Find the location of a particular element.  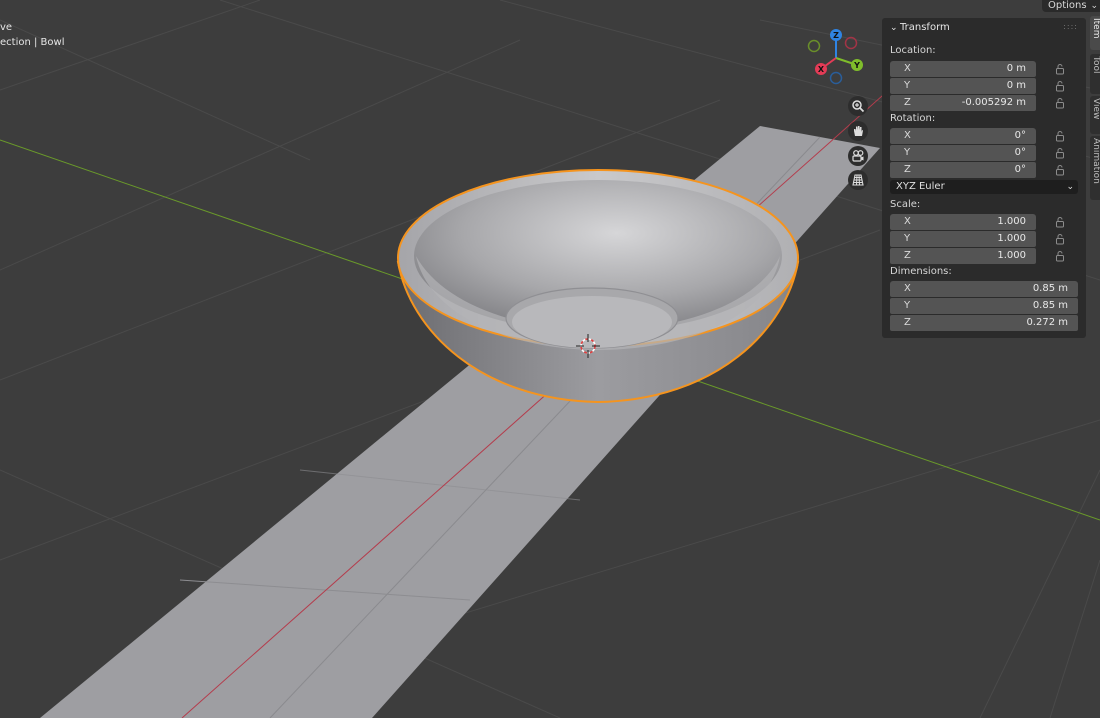

lock-rotation-y-icon is located at coordinates (1060, 153).